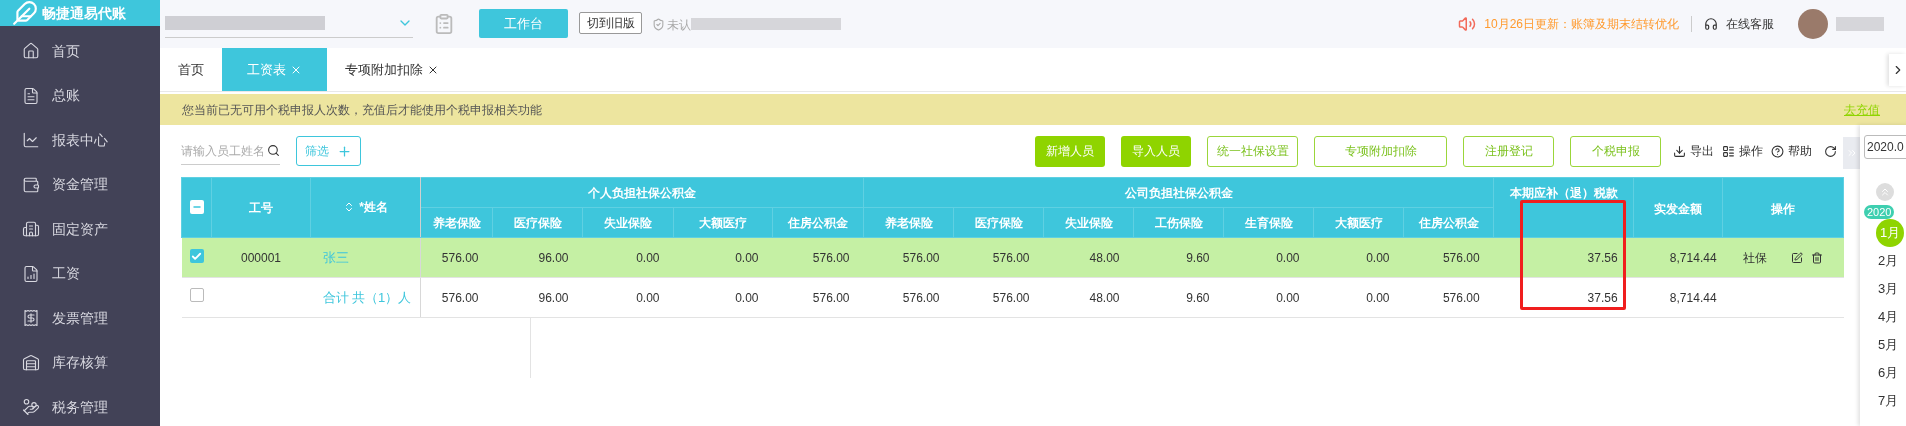  What do you see at coordinates (1777, 151) in the screenshot?
I see `help-icon` at bounding box center [1777, 151].